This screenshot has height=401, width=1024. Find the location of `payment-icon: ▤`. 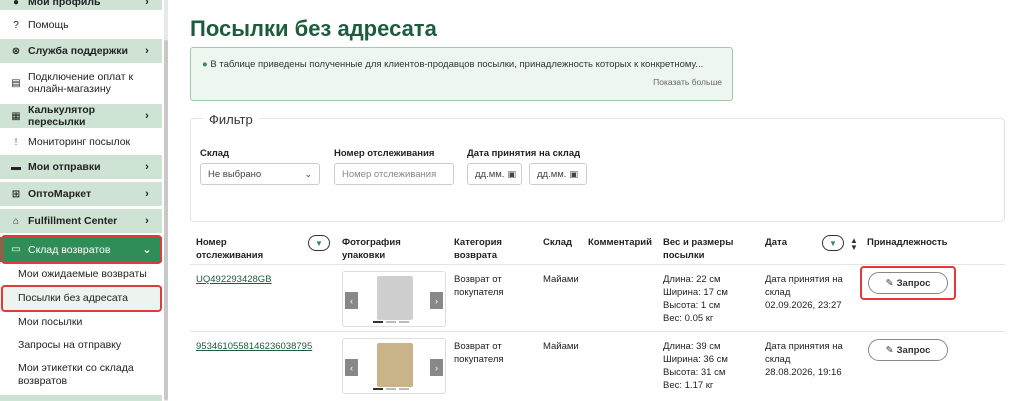

payment-icon: ▤ is located at coordinates (16, 83).